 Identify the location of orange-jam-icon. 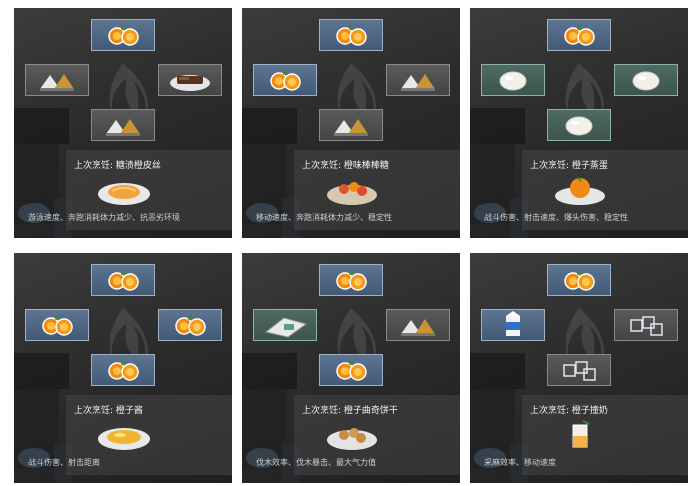
(124, 439).